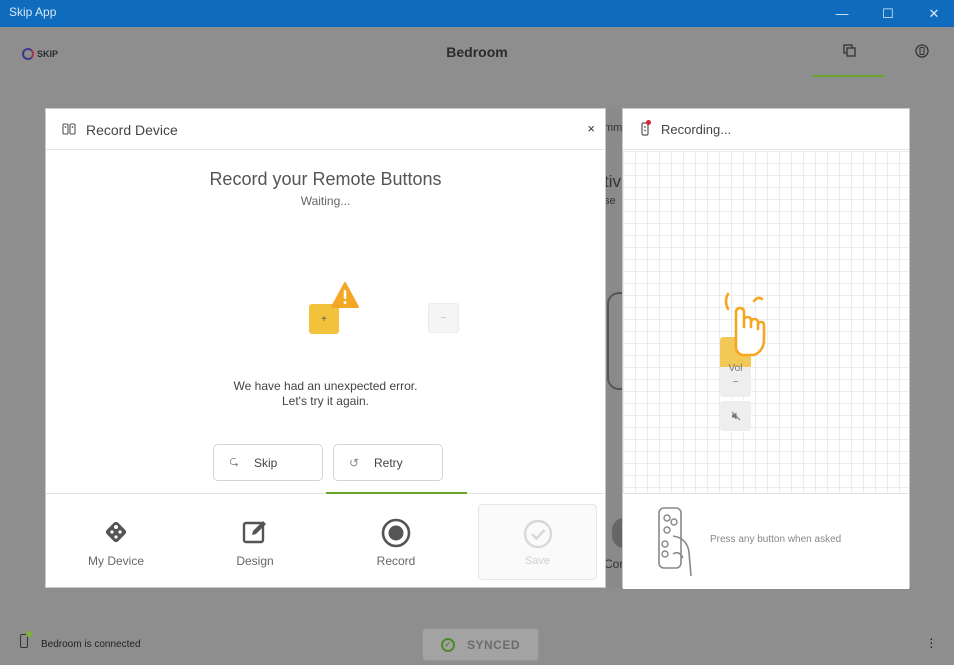 The height and width of the screenshot is (665, 954). I want to click on close-window-button: ✕, so click(932, 13).